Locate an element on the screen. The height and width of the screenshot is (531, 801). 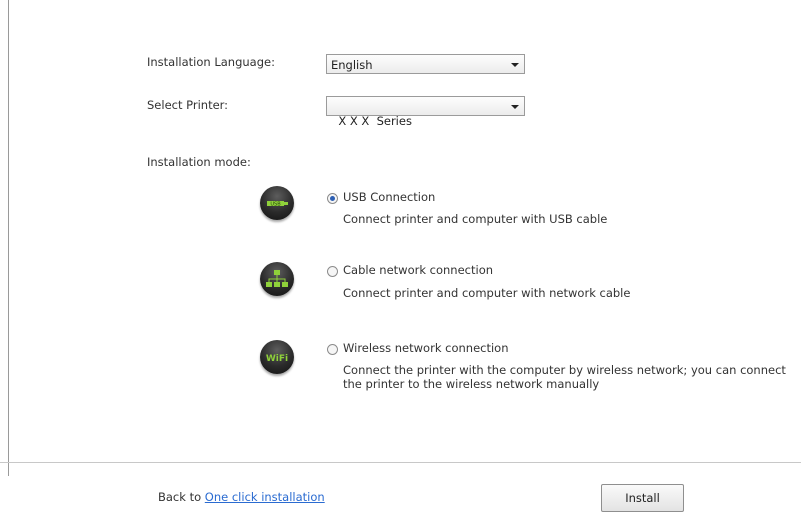
usb-connection-radio is located at coordinates (332, 198).